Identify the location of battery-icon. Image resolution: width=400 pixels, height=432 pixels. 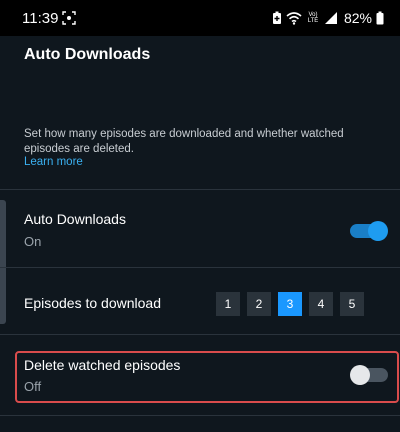
(380, 18).